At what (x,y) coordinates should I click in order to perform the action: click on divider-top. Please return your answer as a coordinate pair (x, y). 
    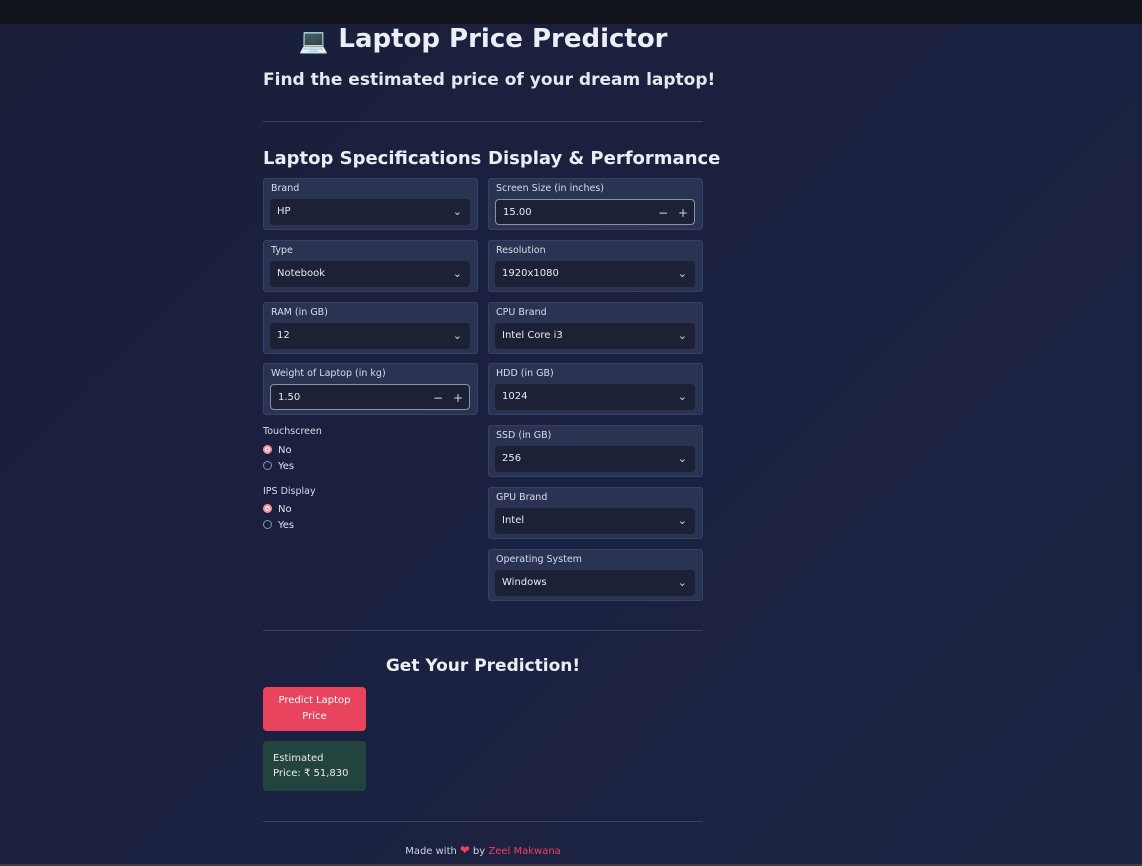
    Looking at the image, I should click on (483, 121).